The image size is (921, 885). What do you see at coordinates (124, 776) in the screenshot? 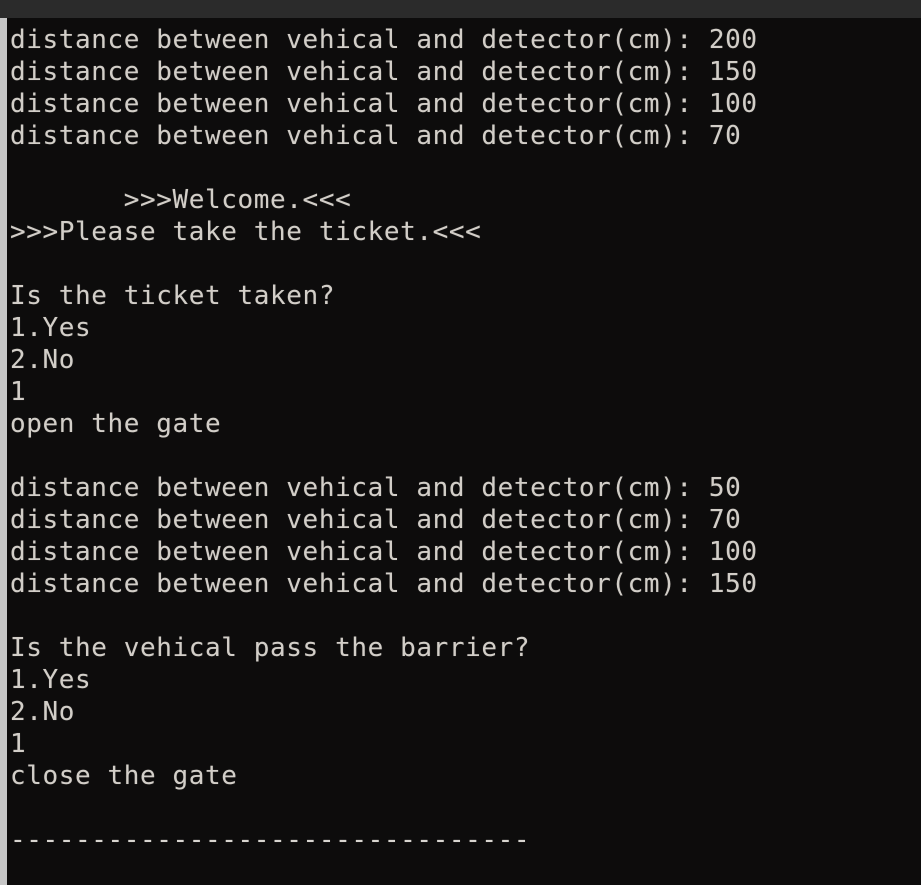
I see `console-line-close-gate: close the gate` at bounding box center [124, 776].